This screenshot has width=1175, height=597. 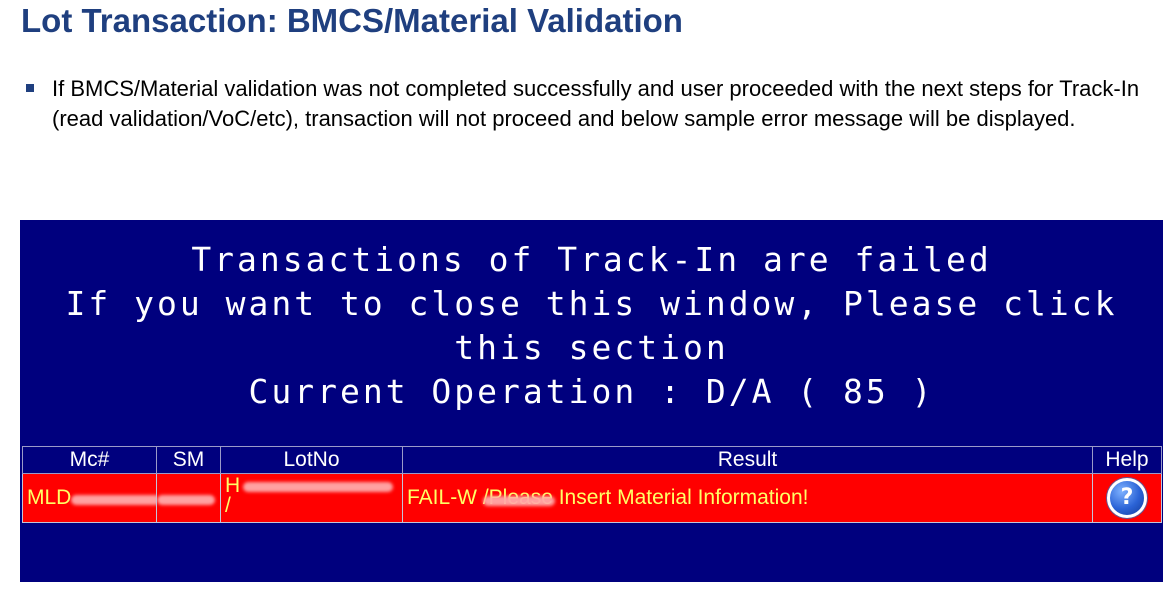 I want to click on column-header-sm: SM, so click(x=188, y=460).